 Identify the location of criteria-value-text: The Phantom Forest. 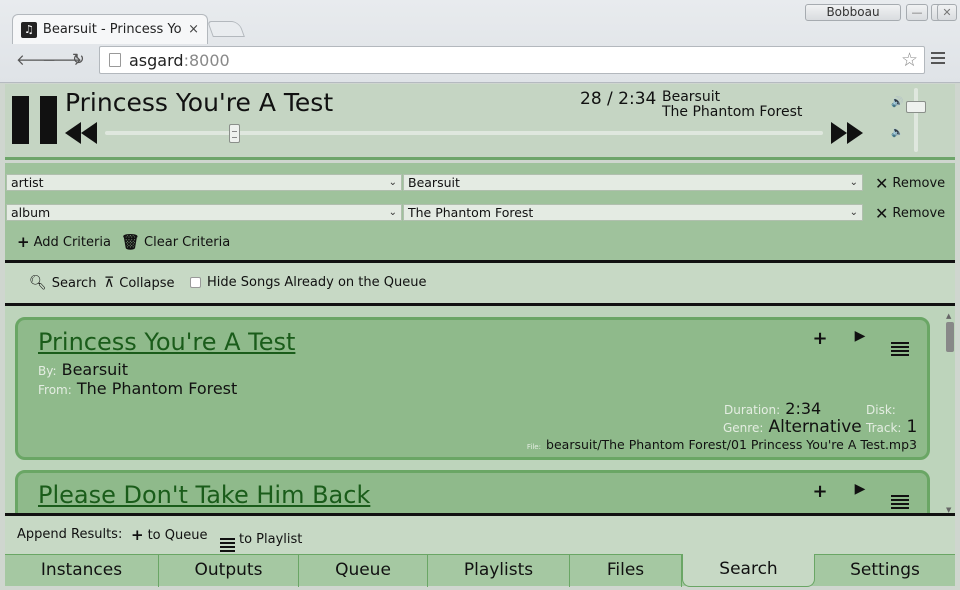
(471, 212).